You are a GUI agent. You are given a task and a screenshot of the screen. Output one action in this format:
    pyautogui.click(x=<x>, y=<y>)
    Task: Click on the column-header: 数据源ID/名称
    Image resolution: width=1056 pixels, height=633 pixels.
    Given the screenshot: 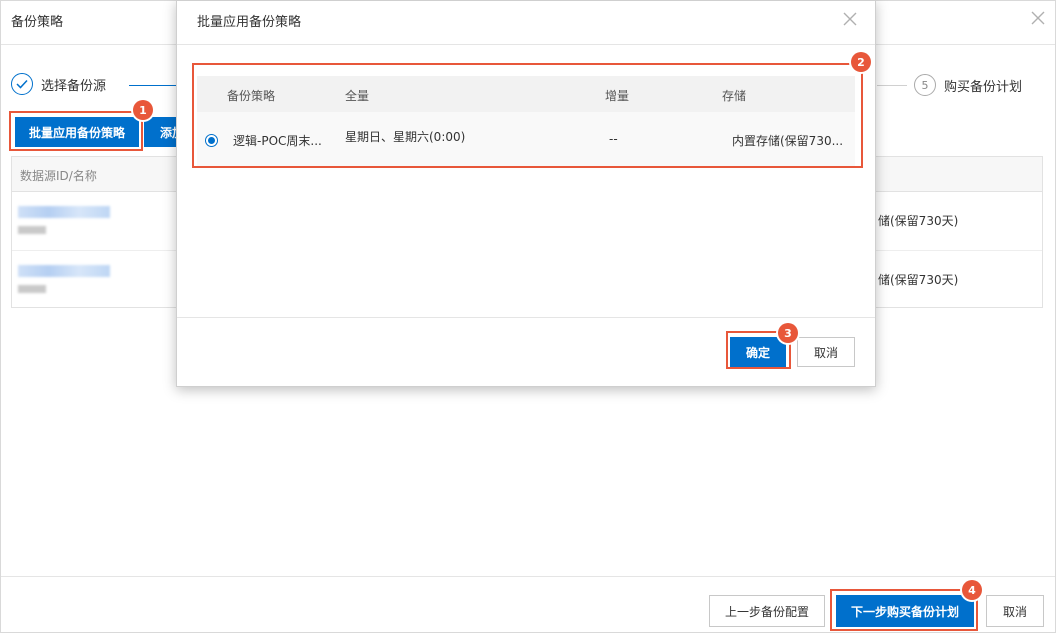 What is the action you would take?
    pyautogui.click(x=58, y=176)
    